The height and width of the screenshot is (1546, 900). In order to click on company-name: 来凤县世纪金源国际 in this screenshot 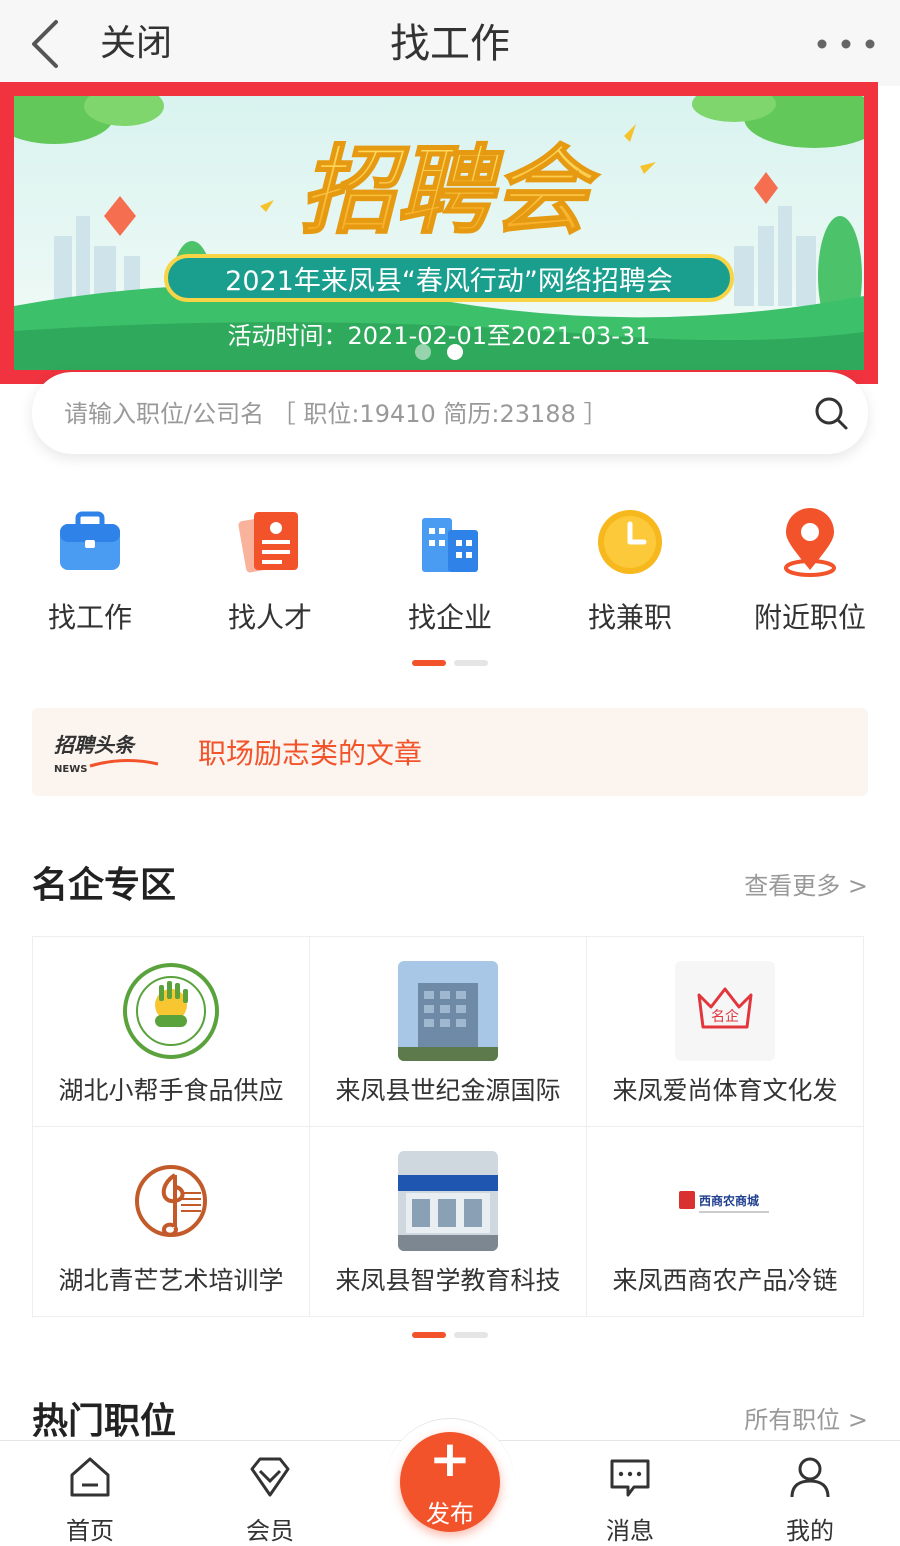, I will do `click(448, 1090)`.